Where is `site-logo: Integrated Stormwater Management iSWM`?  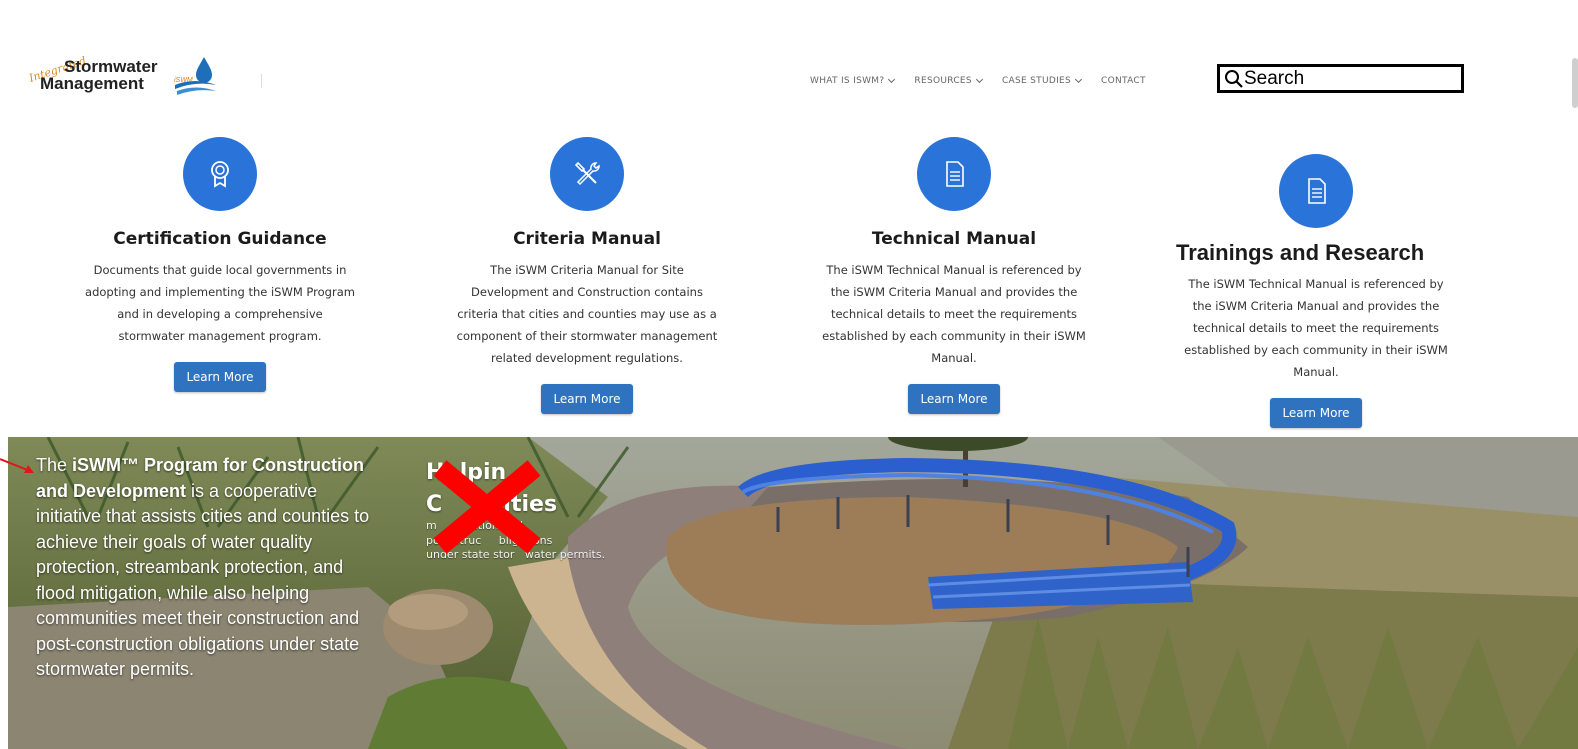
site-logo: Integrated Stormwater Management iSWM is located at coordinates (127, 76).